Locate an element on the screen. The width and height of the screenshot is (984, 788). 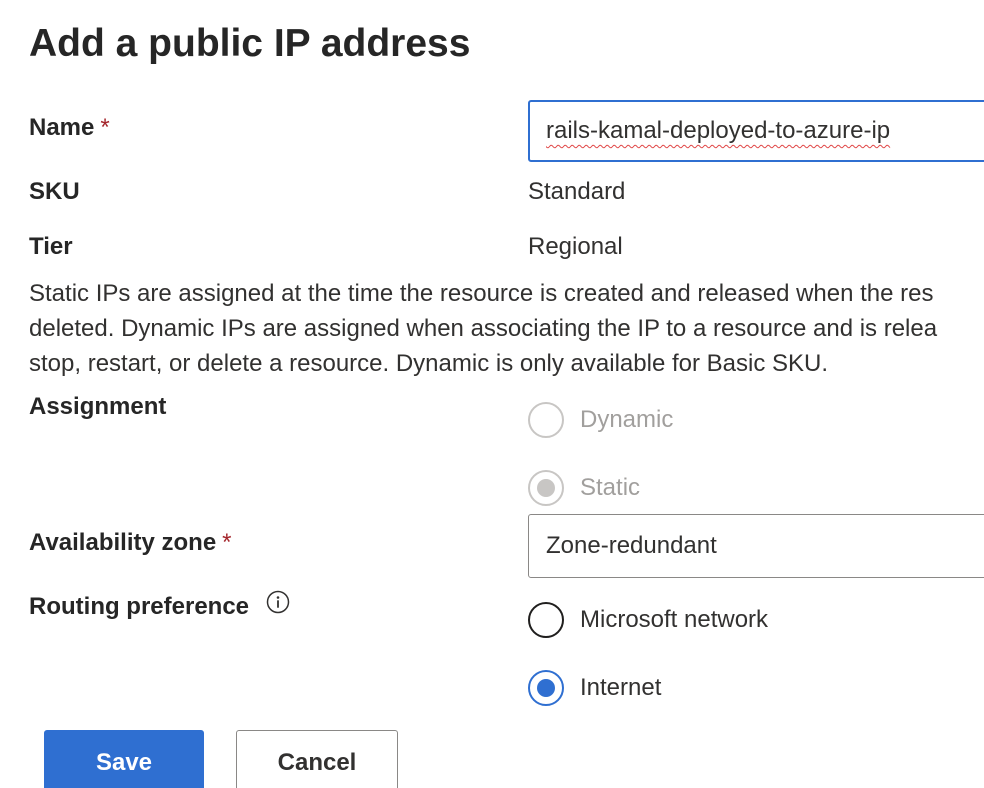
assignment-option-static: Static is located at coordinates (584, 488).